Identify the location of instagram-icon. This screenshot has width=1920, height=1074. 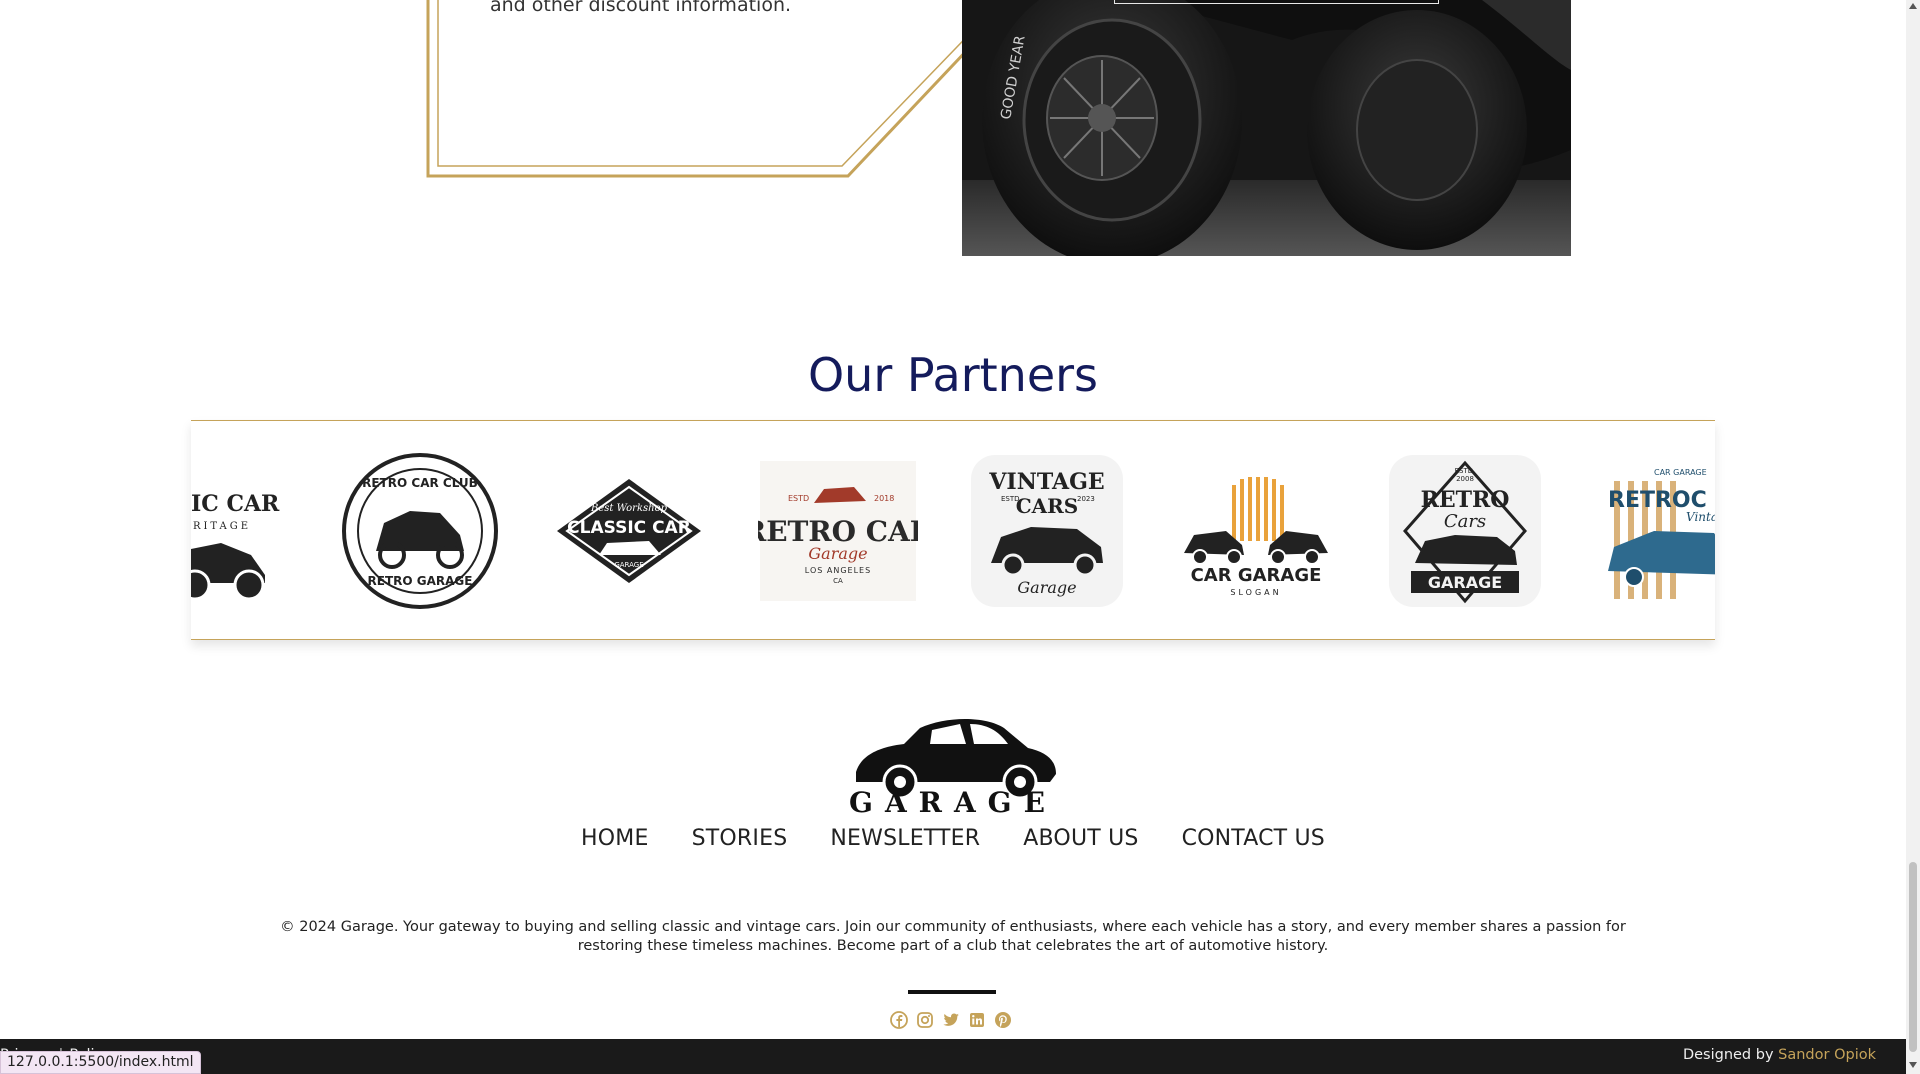
(925, 1020).